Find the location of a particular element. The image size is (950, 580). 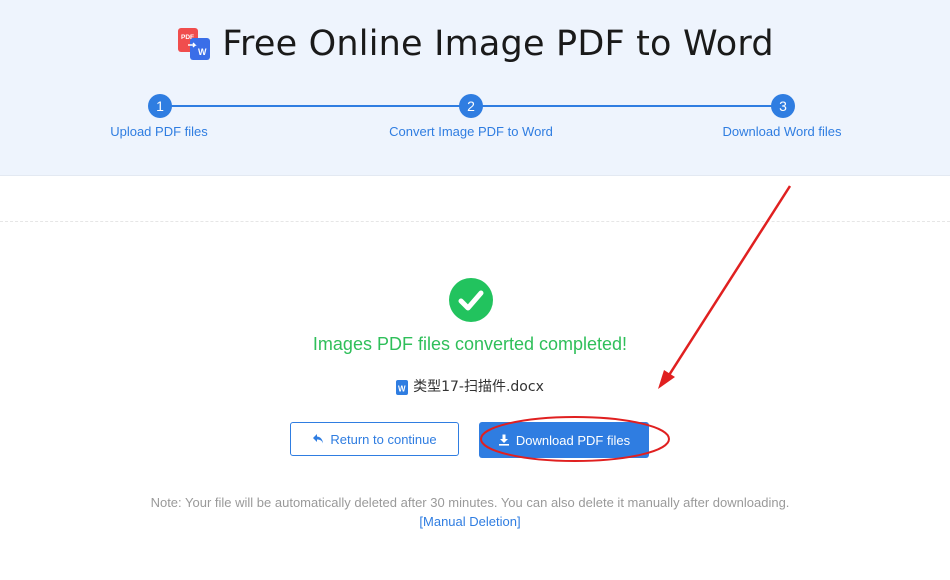

download-icon is located at coordinates (504, 440).